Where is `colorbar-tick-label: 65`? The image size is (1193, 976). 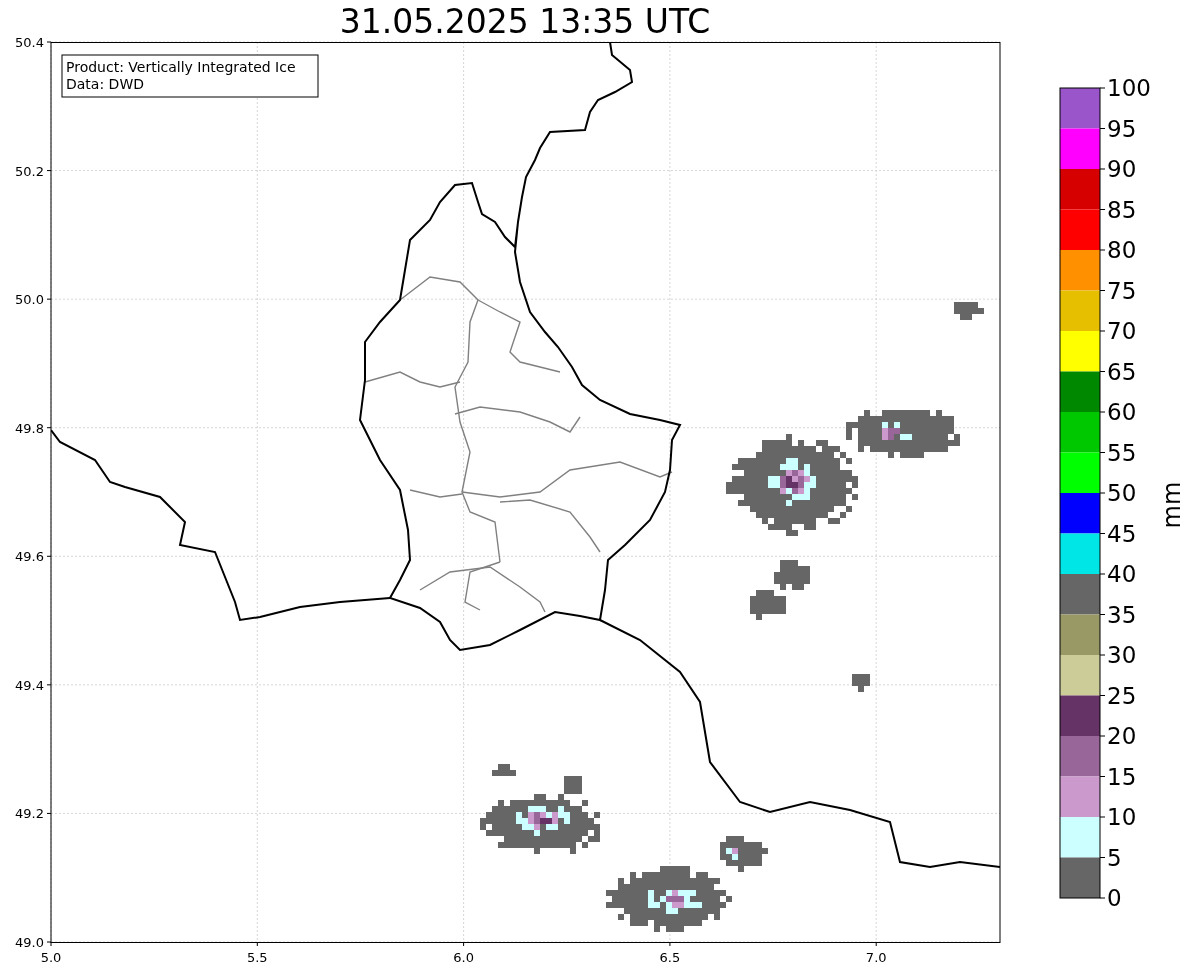 colorbar-tick-label: 65 is located at coordinates (1122, 371).